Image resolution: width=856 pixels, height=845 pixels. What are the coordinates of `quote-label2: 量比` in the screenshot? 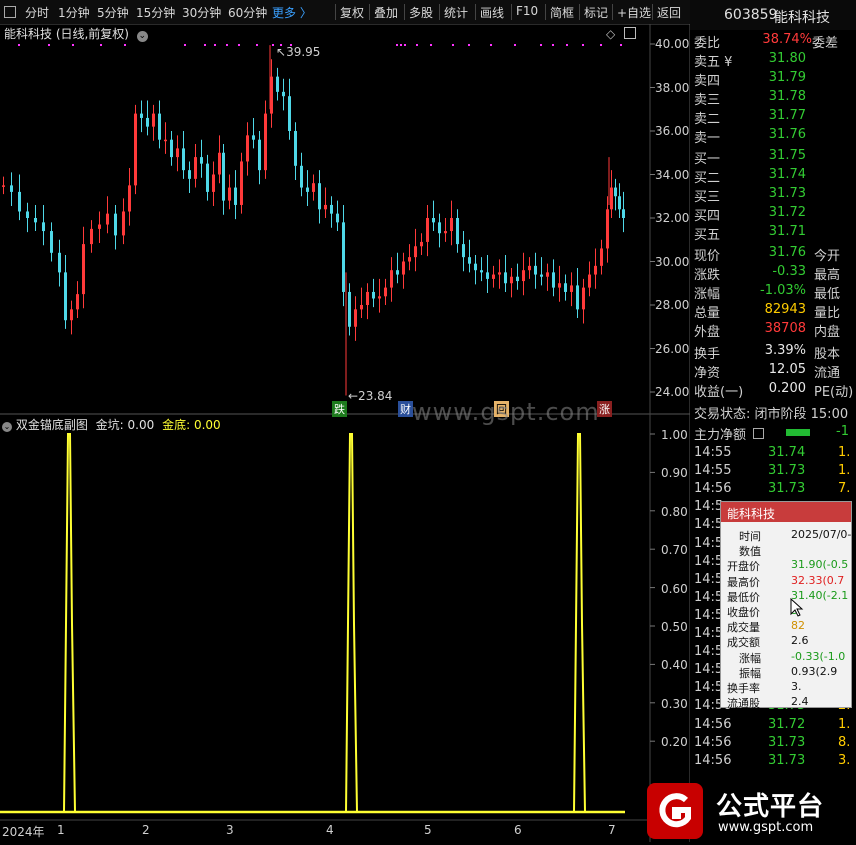 It's located at (827, 313).